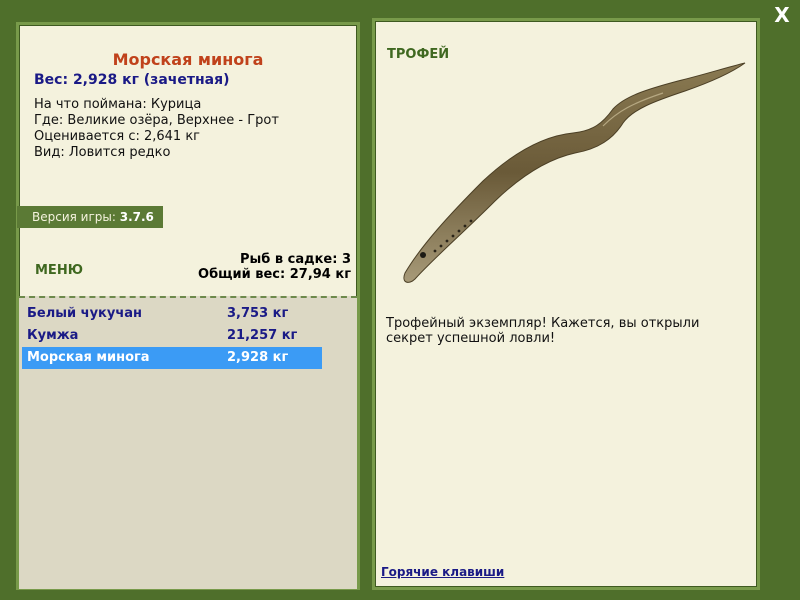  I want to click on location-info: Где: Великие озёра, Верхнее - Грот, so click(156, 120).